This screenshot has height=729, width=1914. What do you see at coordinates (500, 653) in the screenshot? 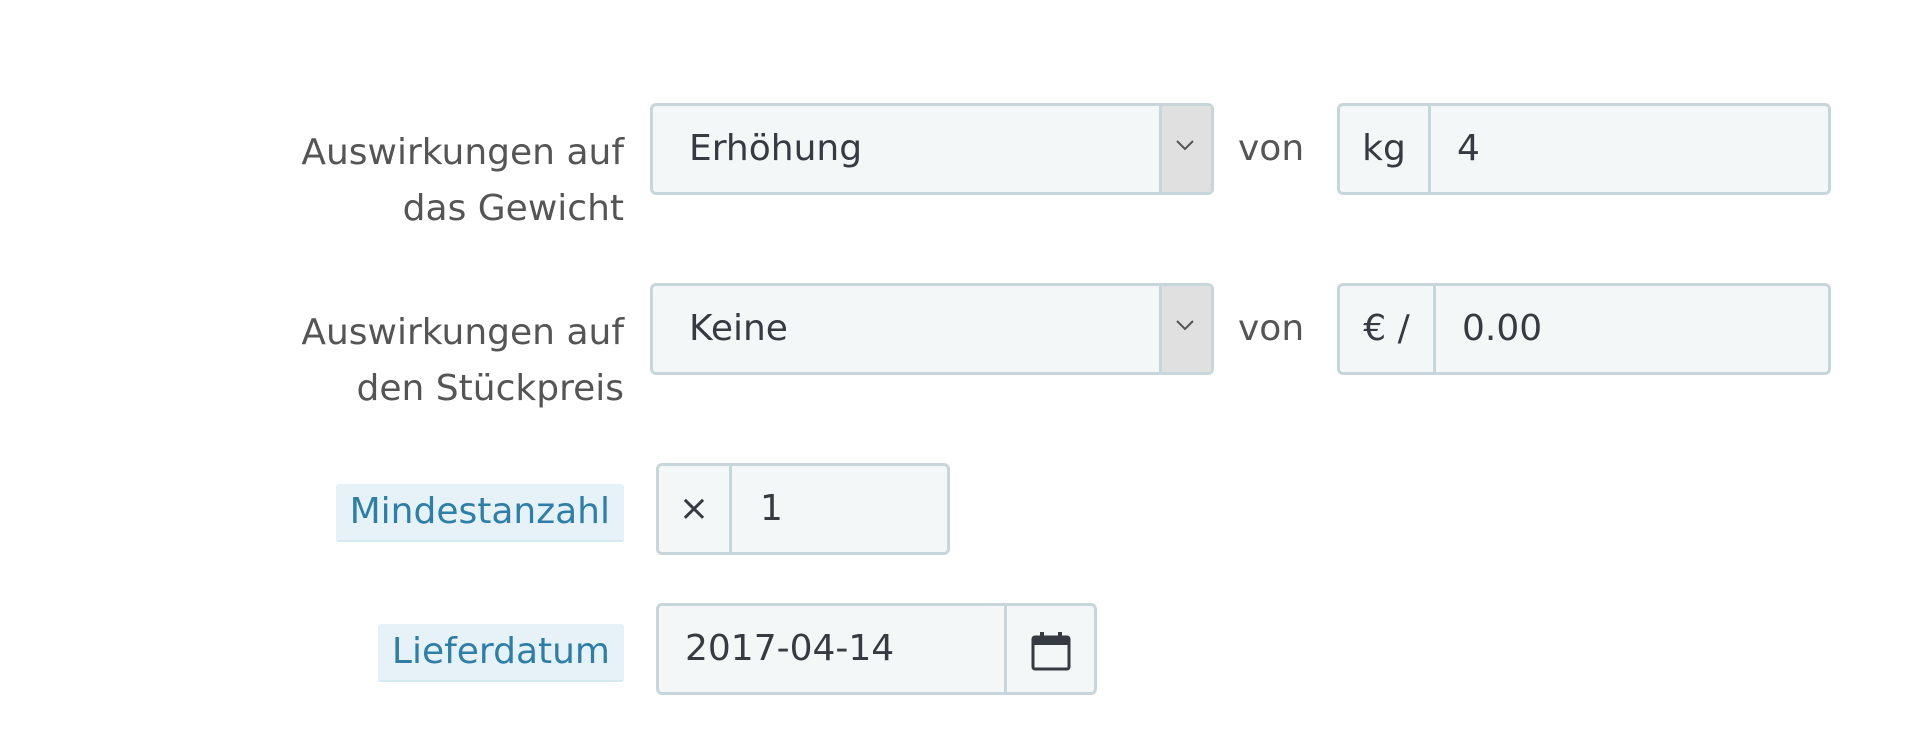
I see `delivery-date-label: Lieferdatum` at bounding box center [500, 653].